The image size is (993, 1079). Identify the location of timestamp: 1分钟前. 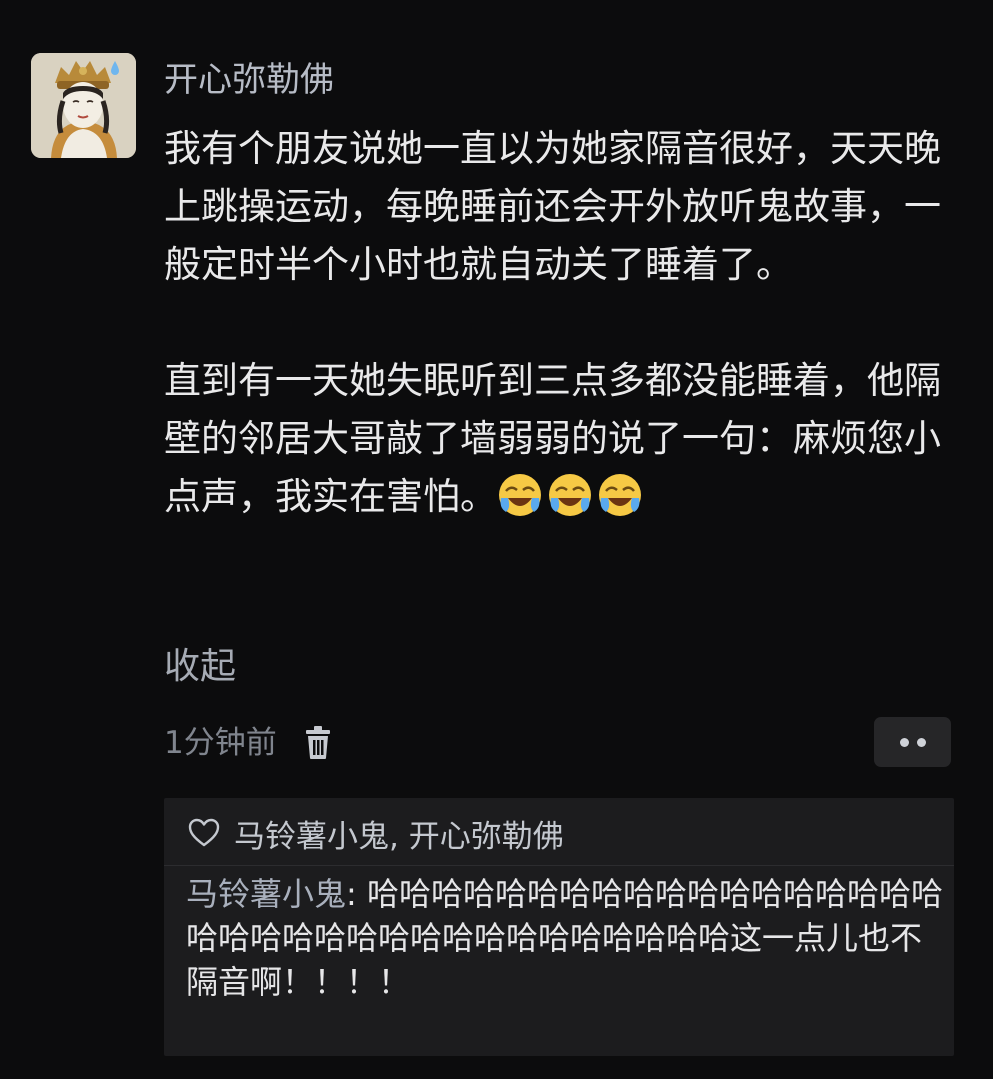
(220, 743).